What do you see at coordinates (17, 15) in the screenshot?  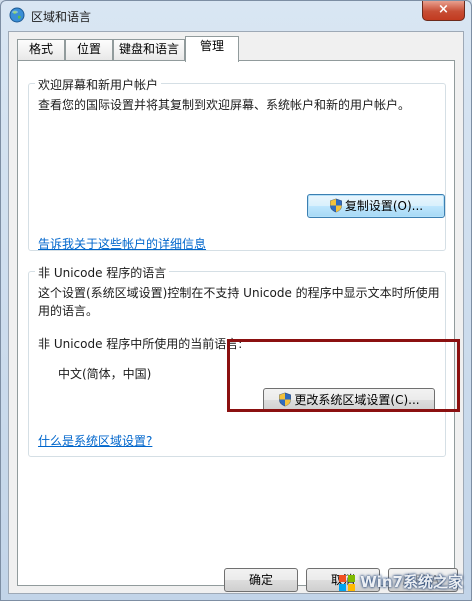 I see `globe-icon` at bounding box center [17, 15].